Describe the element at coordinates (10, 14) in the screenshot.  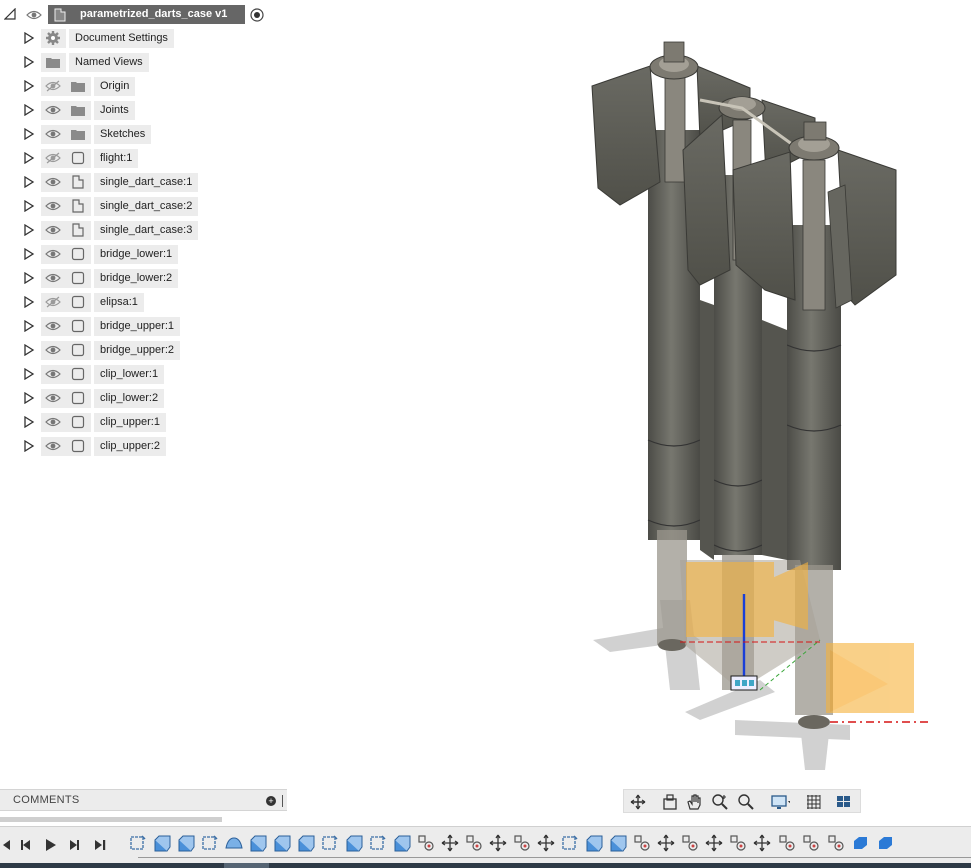
I see `collapse-triangle-icon` at that location.